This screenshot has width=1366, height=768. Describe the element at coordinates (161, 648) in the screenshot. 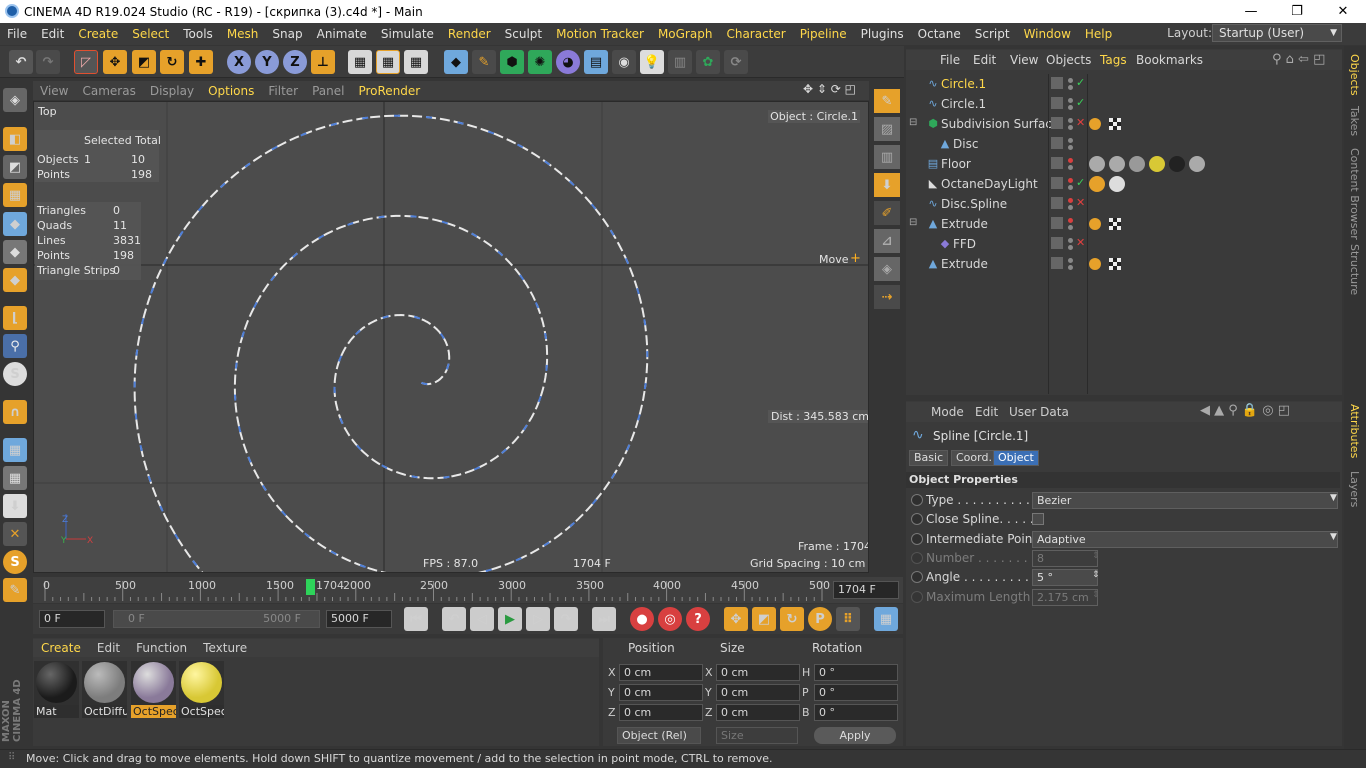

I see `material-menu-function: Function` at that location.